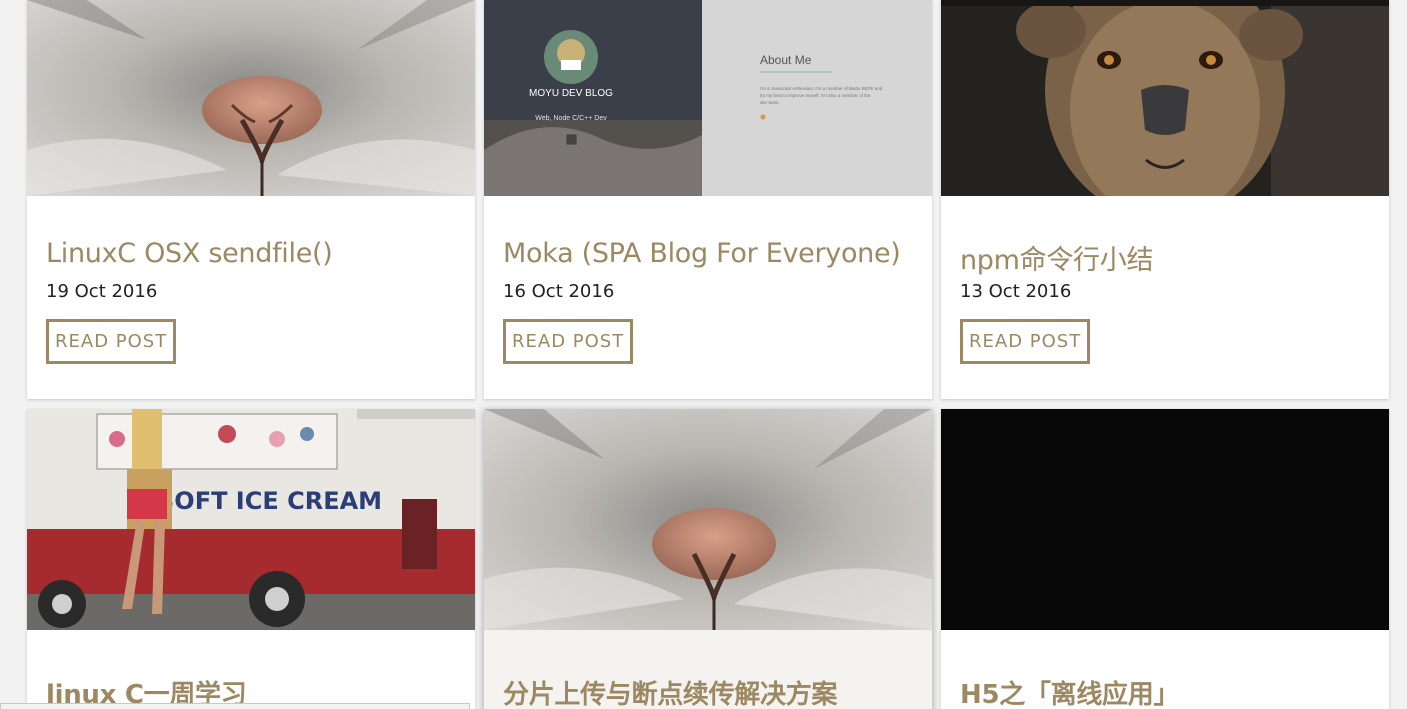 The width and height of the screenshot is (1407, 709). I want to click on post-card: H5之「离线应用」, so click(1165, 559).